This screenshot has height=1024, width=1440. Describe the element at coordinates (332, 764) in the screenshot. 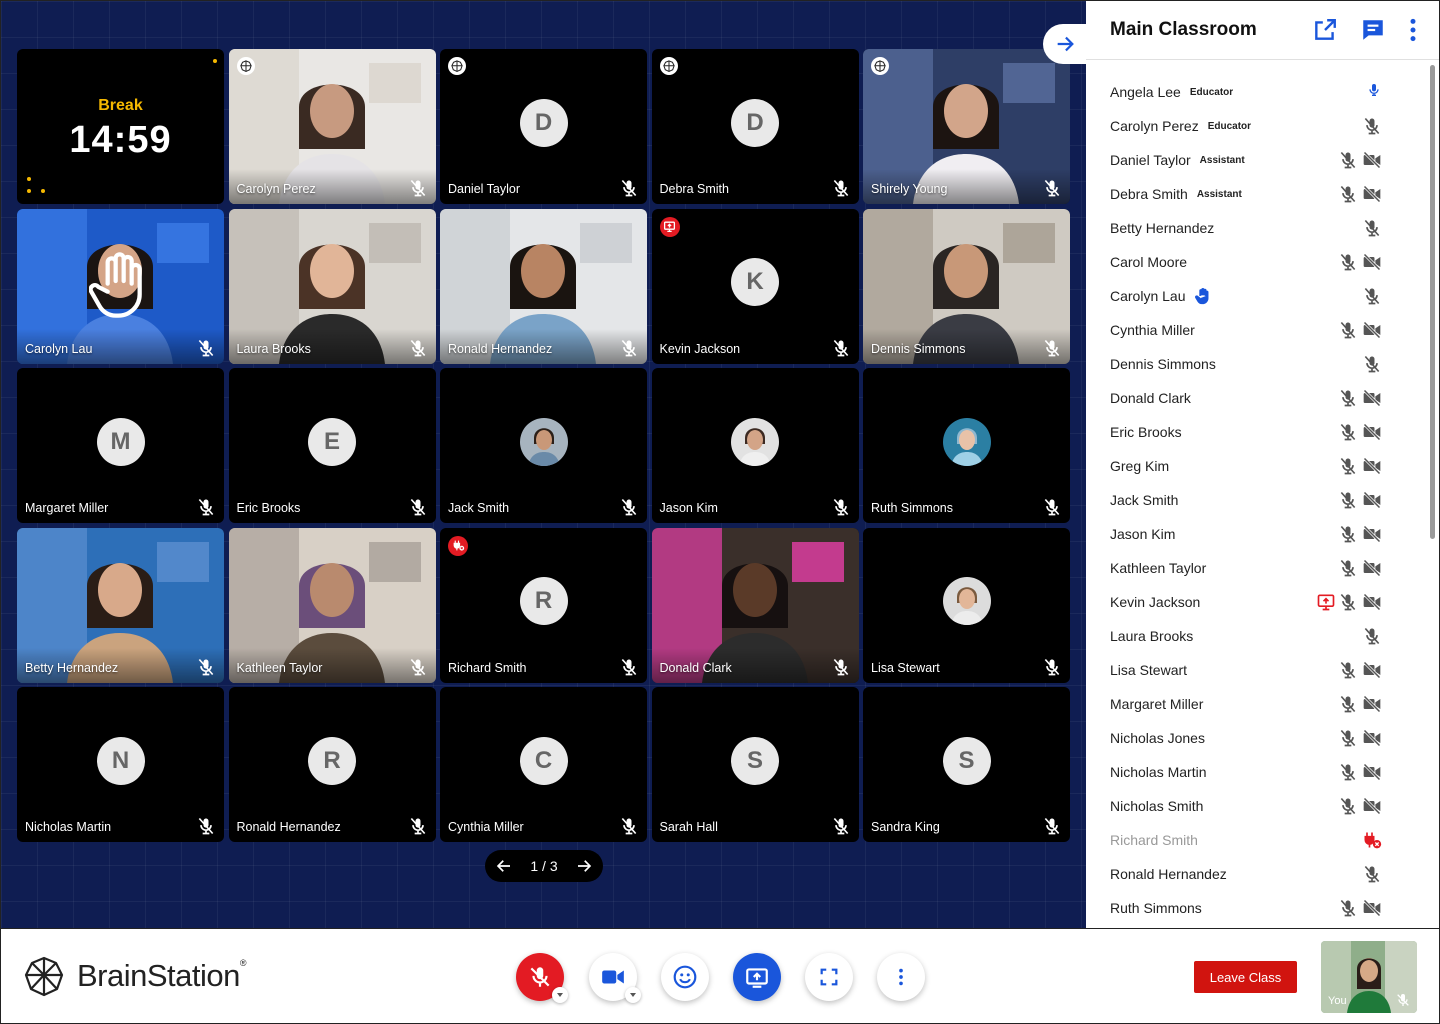

I see `video-tile-ronald-hernandez: R Ronald Hernandez` at that location.